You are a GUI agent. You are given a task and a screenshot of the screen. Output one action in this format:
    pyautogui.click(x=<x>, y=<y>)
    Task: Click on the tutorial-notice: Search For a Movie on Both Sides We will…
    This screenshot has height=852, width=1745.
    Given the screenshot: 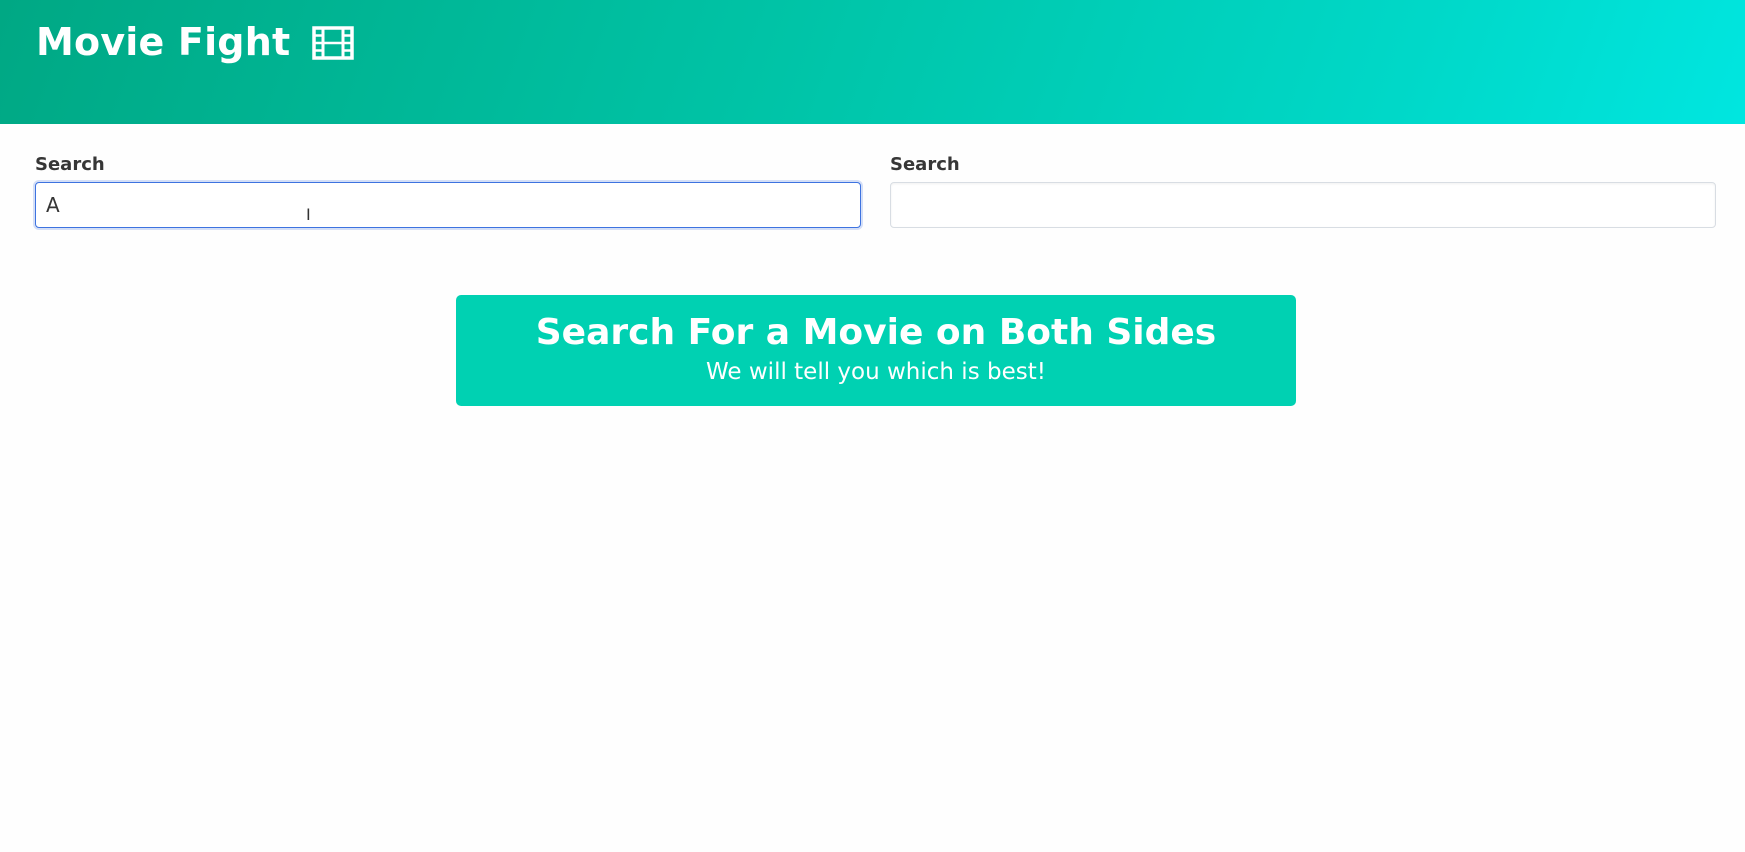 What is the action you would take?
    pyautogui.click(x=876, y=350)
    